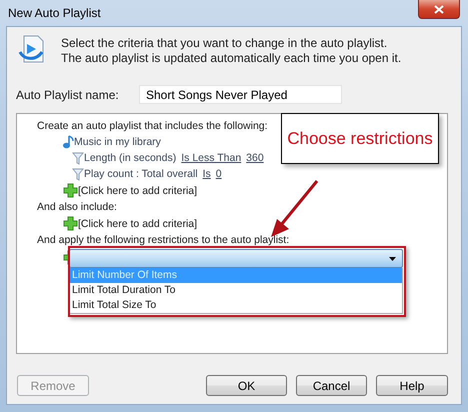 The height and width of the screenshot is (412, 468). Describe the element at coordinates (68, 95) in the screenshot. I see `field-label: Auto Playlist name:` at that location.